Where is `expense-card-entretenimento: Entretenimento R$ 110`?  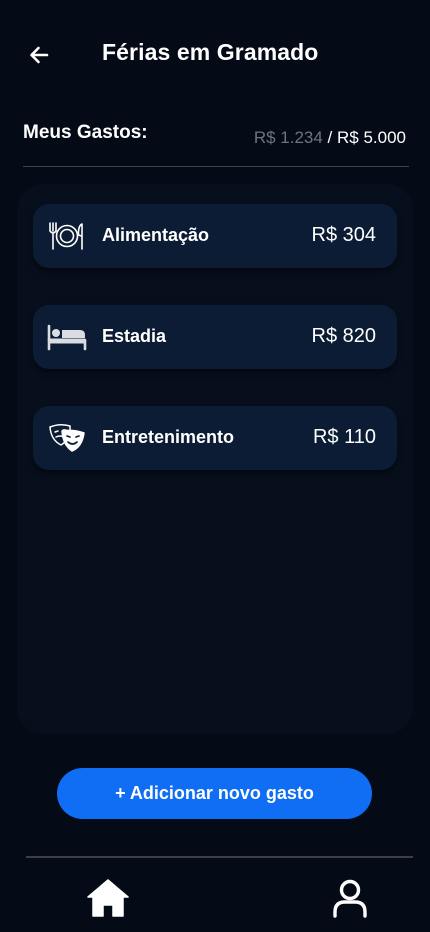
expense-card-entretenimento: Entretenimento R$ 110 is located at coordinates (215, 438).